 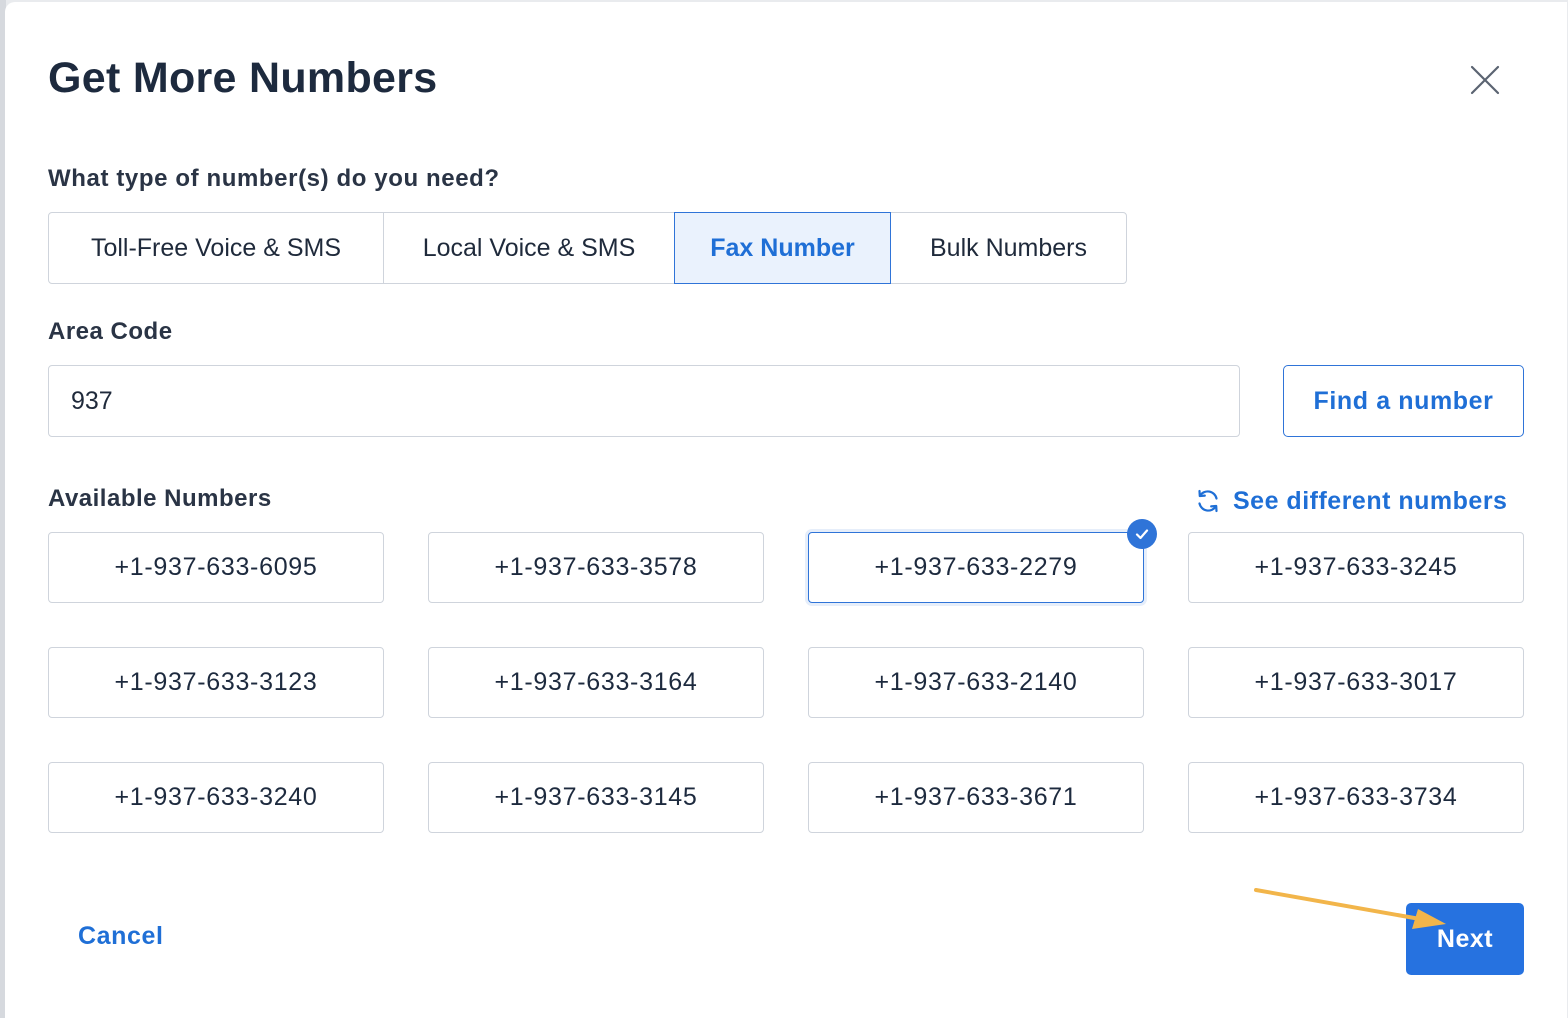 I want to click on see-different-numbers-label: See different numbers, so click(x=1370, y=500).